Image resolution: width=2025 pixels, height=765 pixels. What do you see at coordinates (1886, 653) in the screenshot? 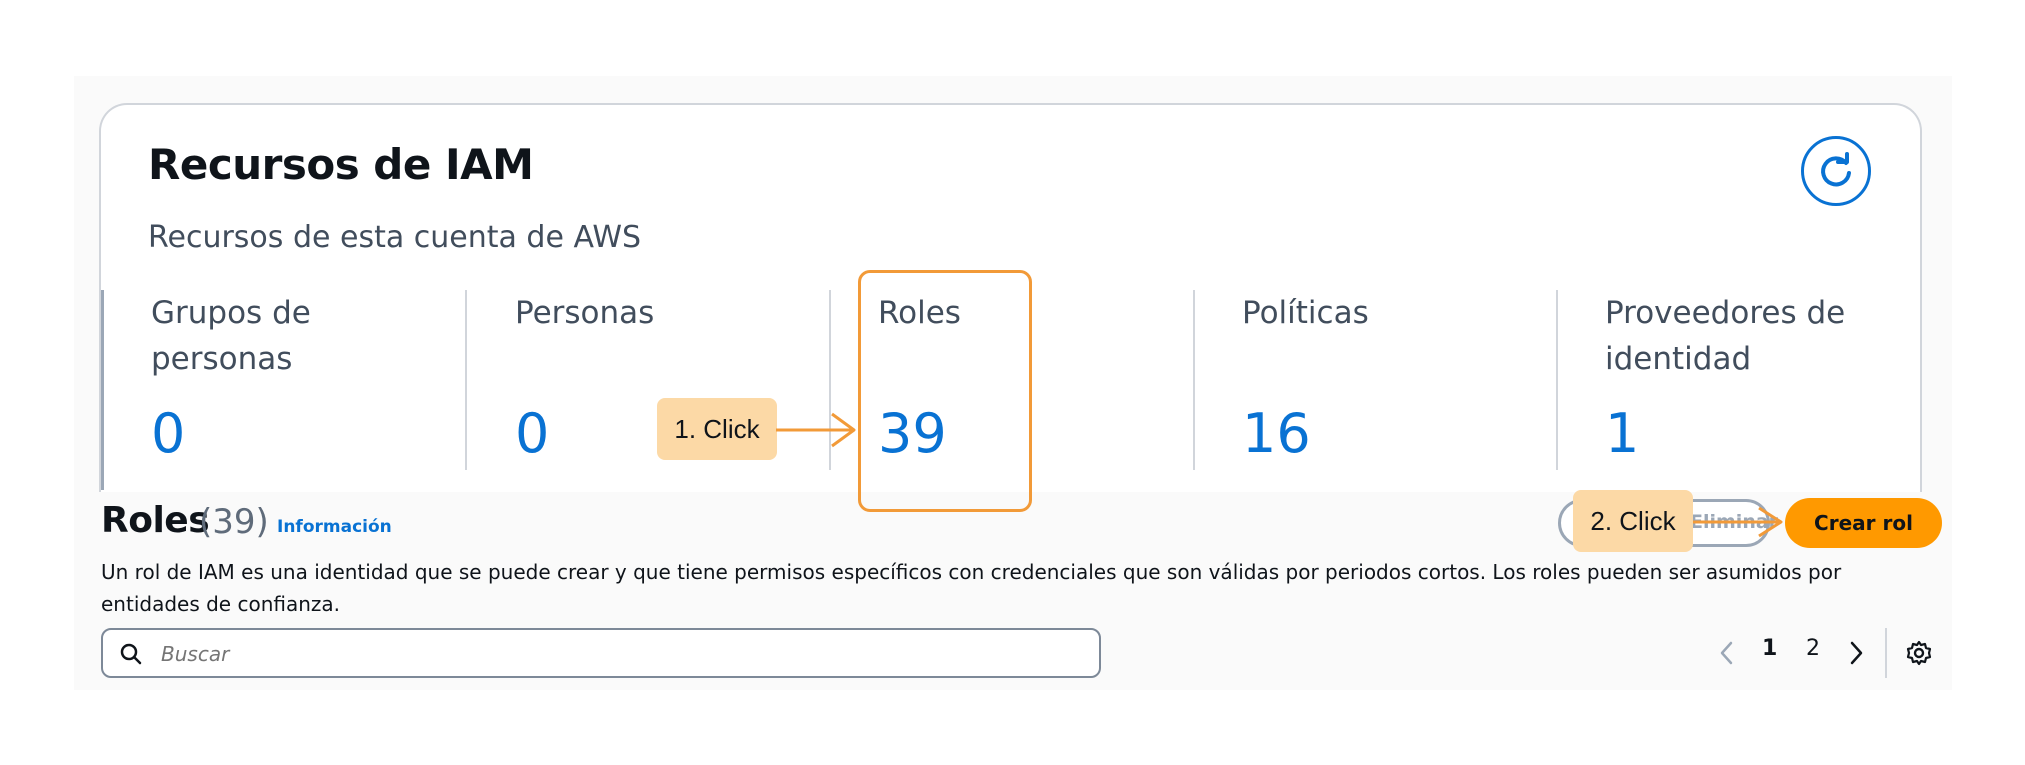
I see `pager-divider` at bounding box center [1886, 653].